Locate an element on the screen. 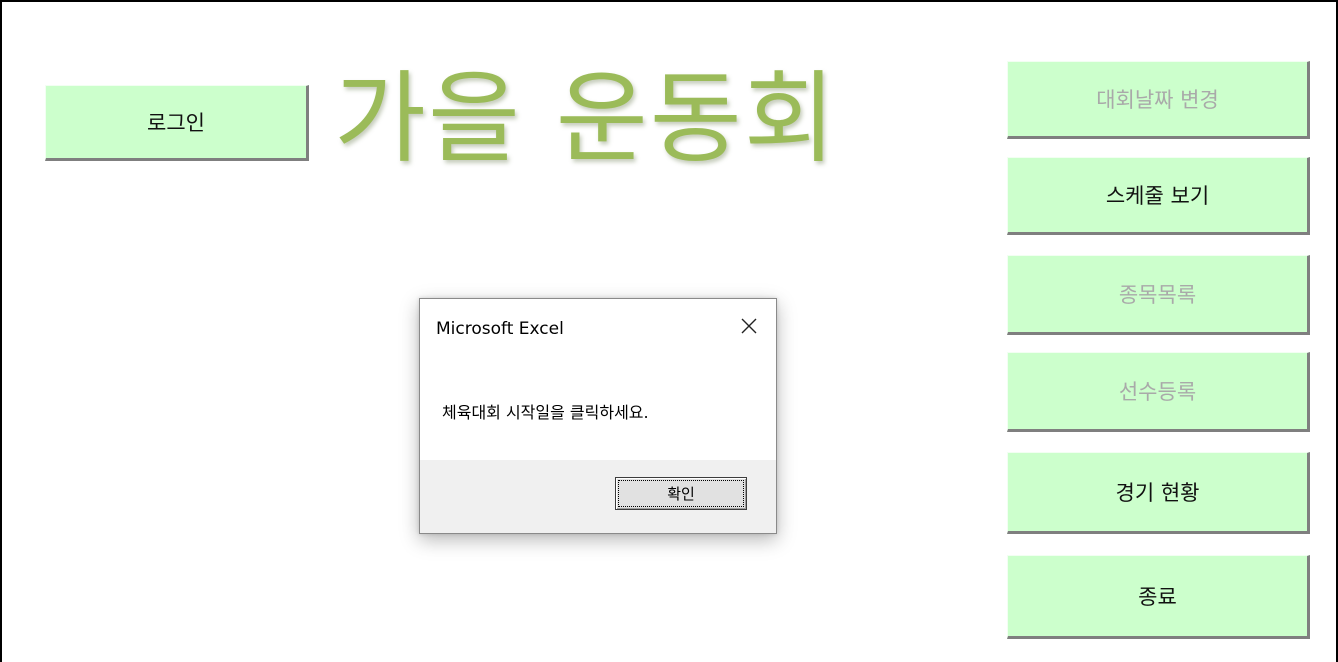 The image size is (1338, 662). ok-button-label: 확인 is located at coordinates (681, 494).